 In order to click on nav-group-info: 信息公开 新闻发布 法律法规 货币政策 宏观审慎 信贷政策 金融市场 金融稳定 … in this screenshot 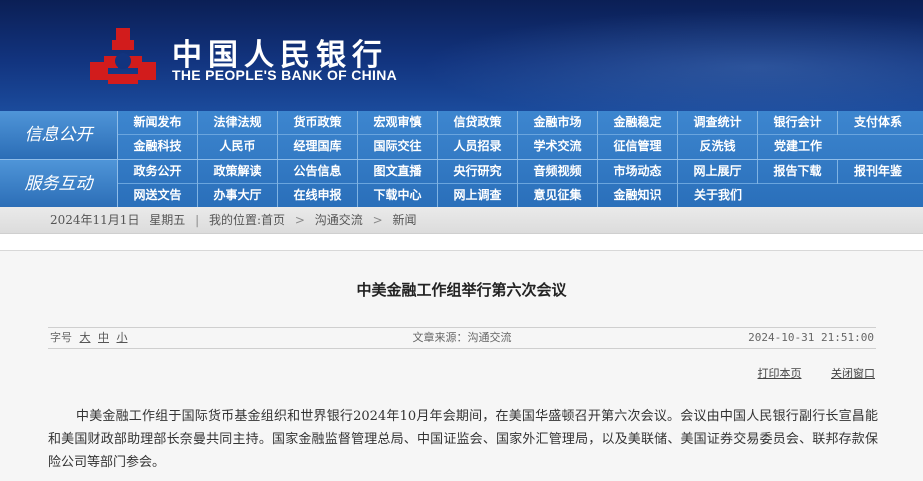, I will do `click(461, 135)`.